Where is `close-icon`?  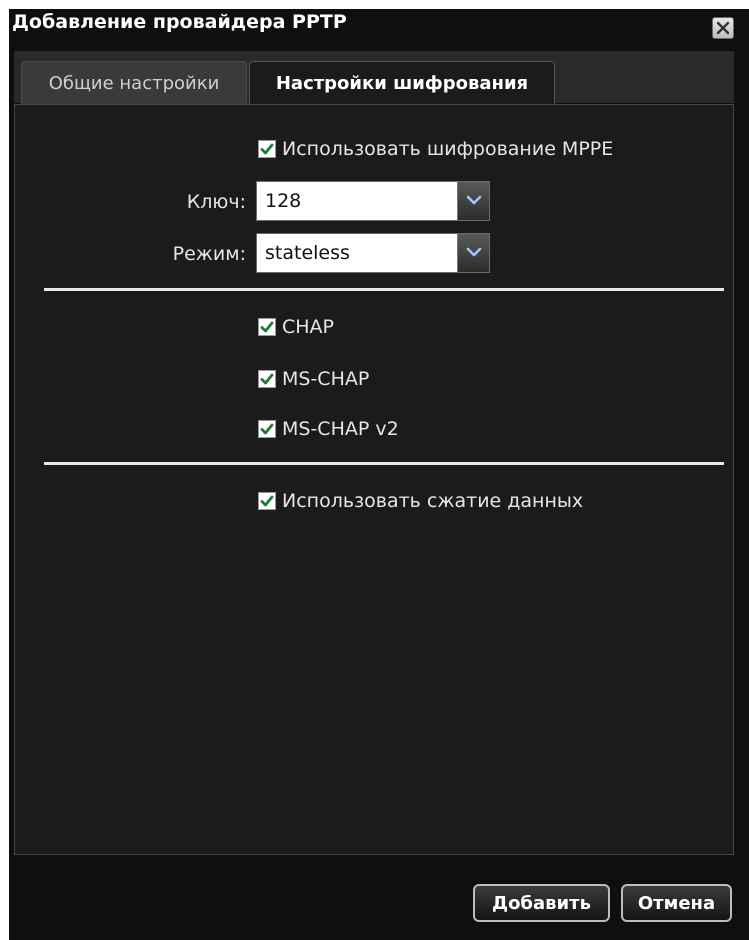
close-icon is located at coordinates (723, 28).